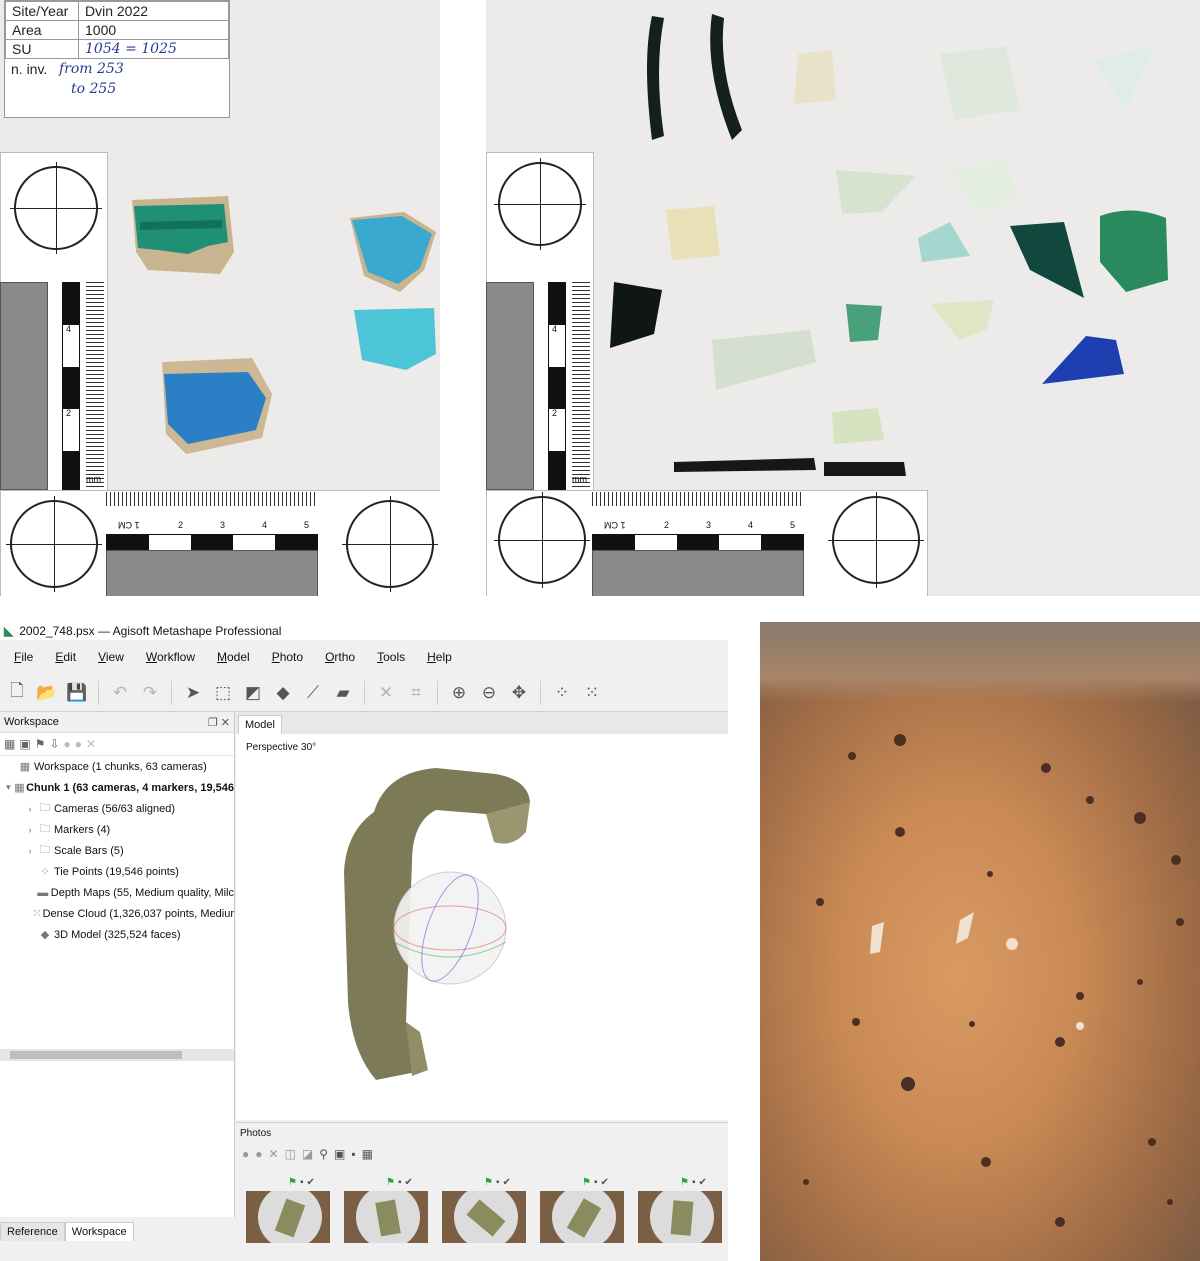  I want to click on scale-number: 1 CM, so click(74, 465).